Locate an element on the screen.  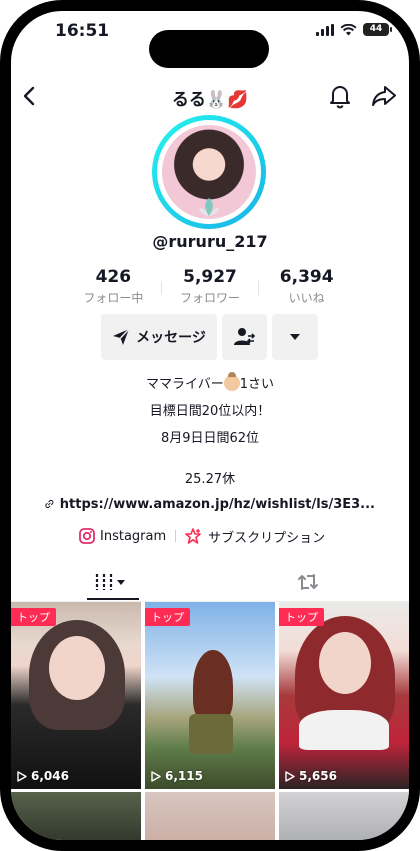
live-badge-icon is located at coordinates (209, 207).